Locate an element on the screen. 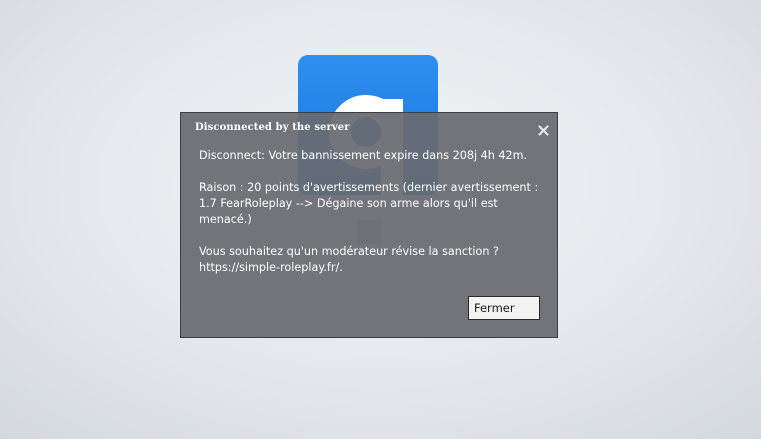  close-icon is located at coordinates (543, 130).